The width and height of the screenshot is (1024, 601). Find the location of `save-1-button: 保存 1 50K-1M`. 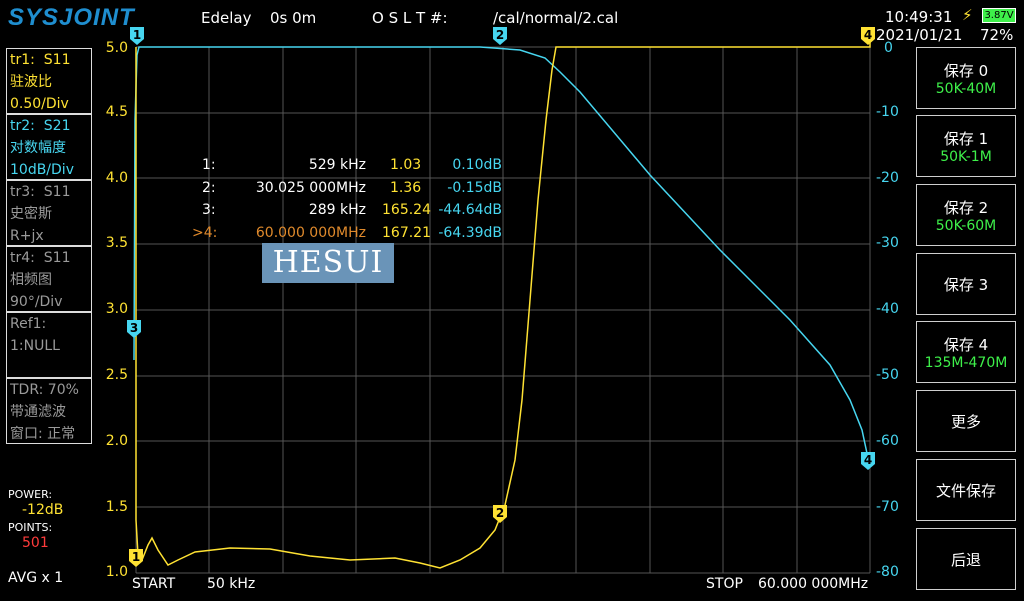

save-1-button: 保存 1 50K-1M is located at coordinates (966, 146).